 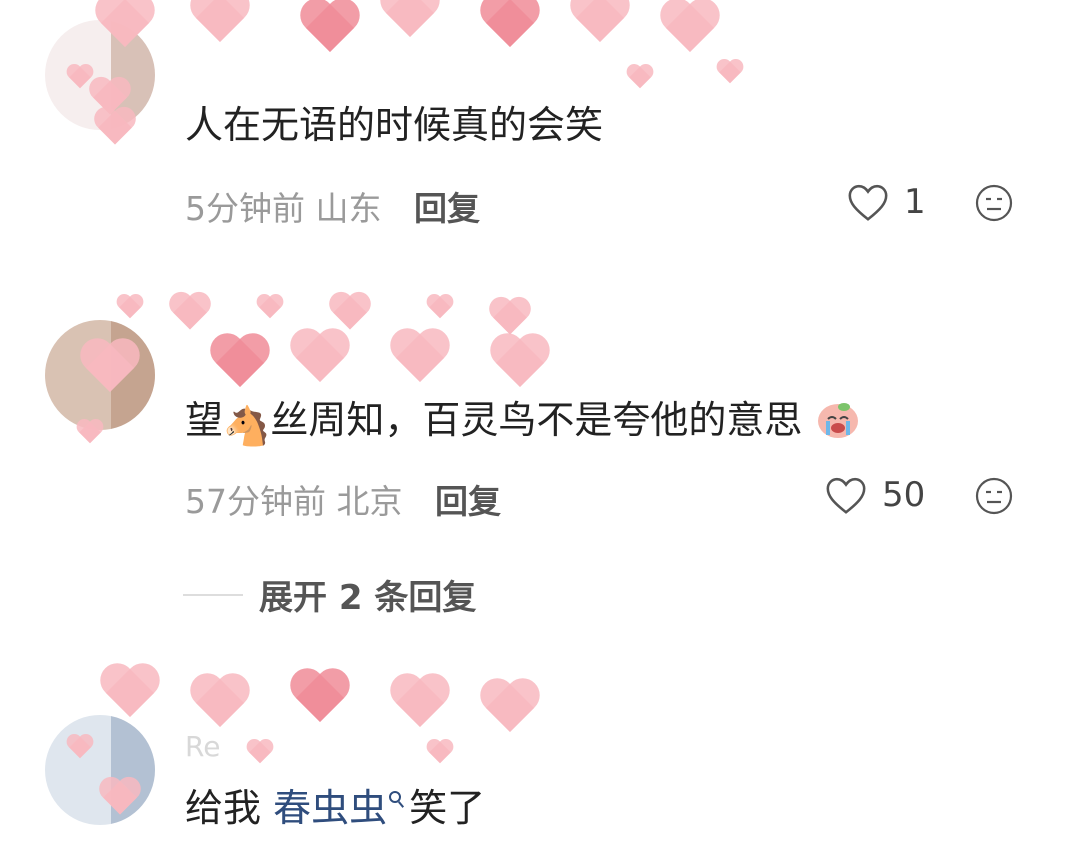 I want to click on comment-time: 5分钟前, so click(x=245, y=208).